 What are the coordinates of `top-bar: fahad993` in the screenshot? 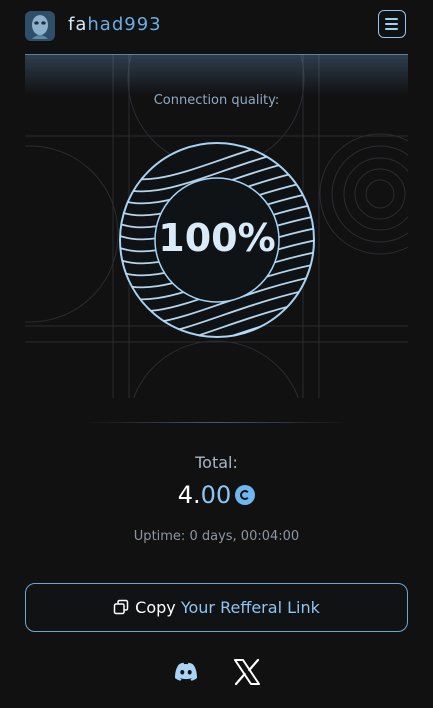 It's located at (216, 25).